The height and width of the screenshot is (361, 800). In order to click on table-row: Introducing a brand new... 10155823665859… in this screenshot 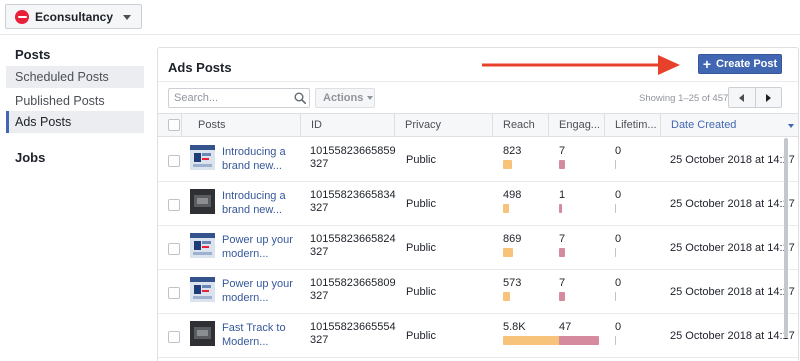, I will do `click(478, 160)`.